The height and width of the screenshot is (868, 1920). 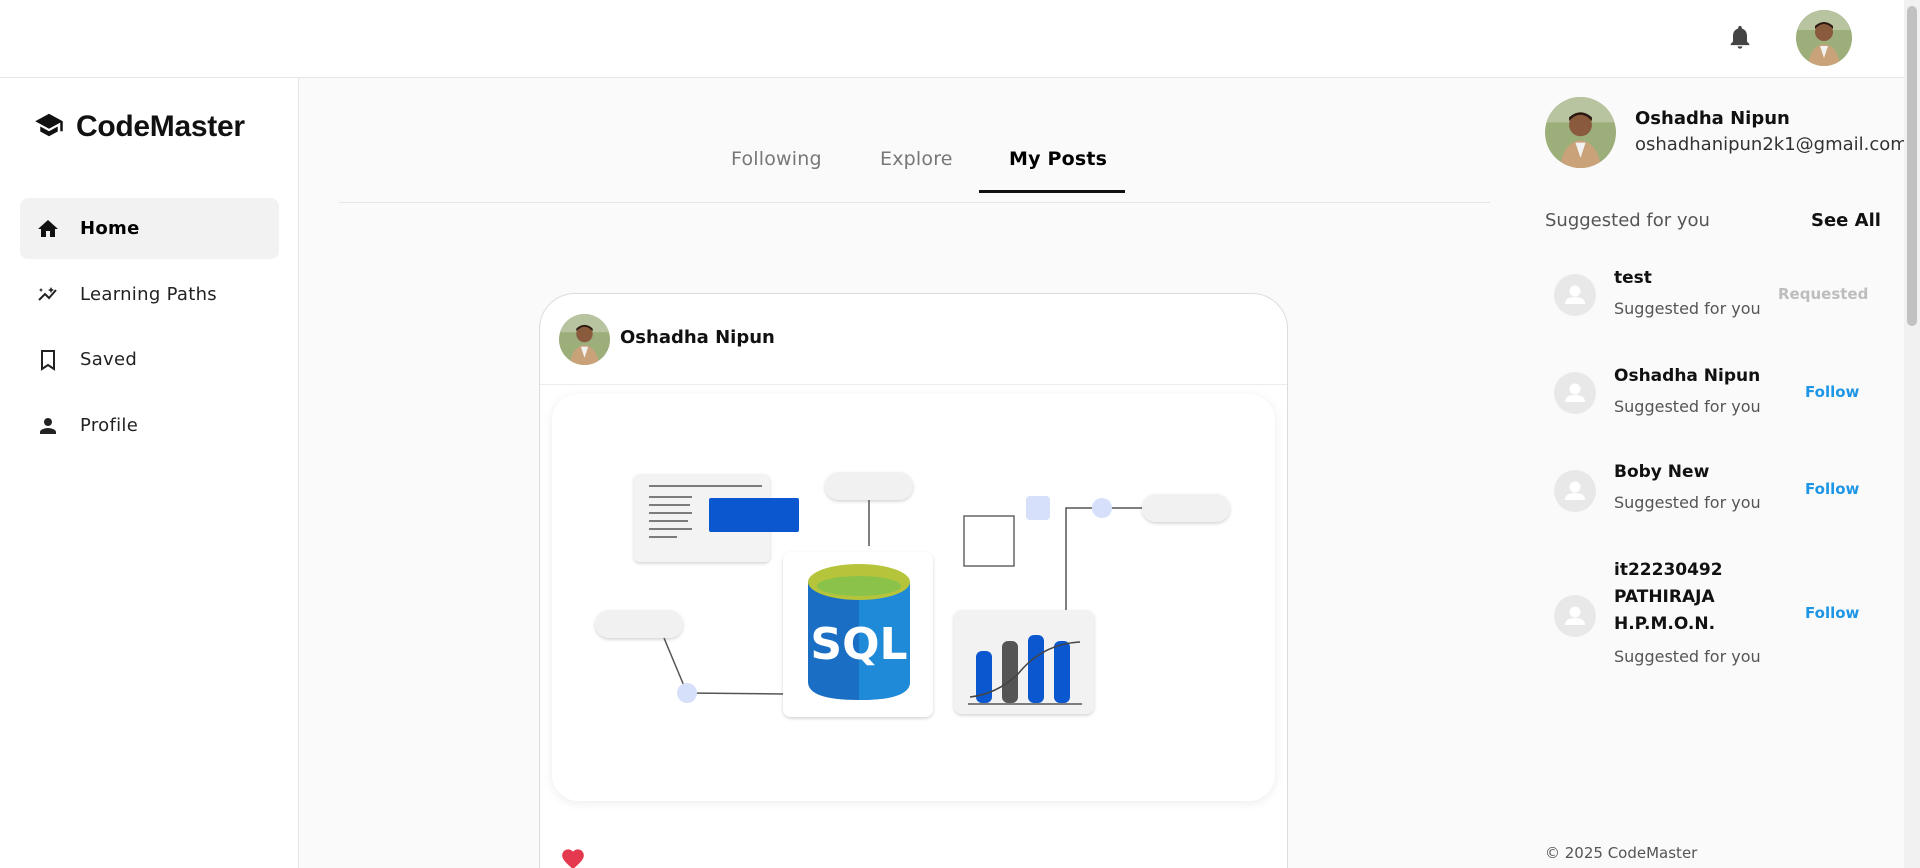 What do you see at coordinates (149, 228) in the screenshot?
I see `sidebar-item-home: Home` at bounding box center [149, 228].